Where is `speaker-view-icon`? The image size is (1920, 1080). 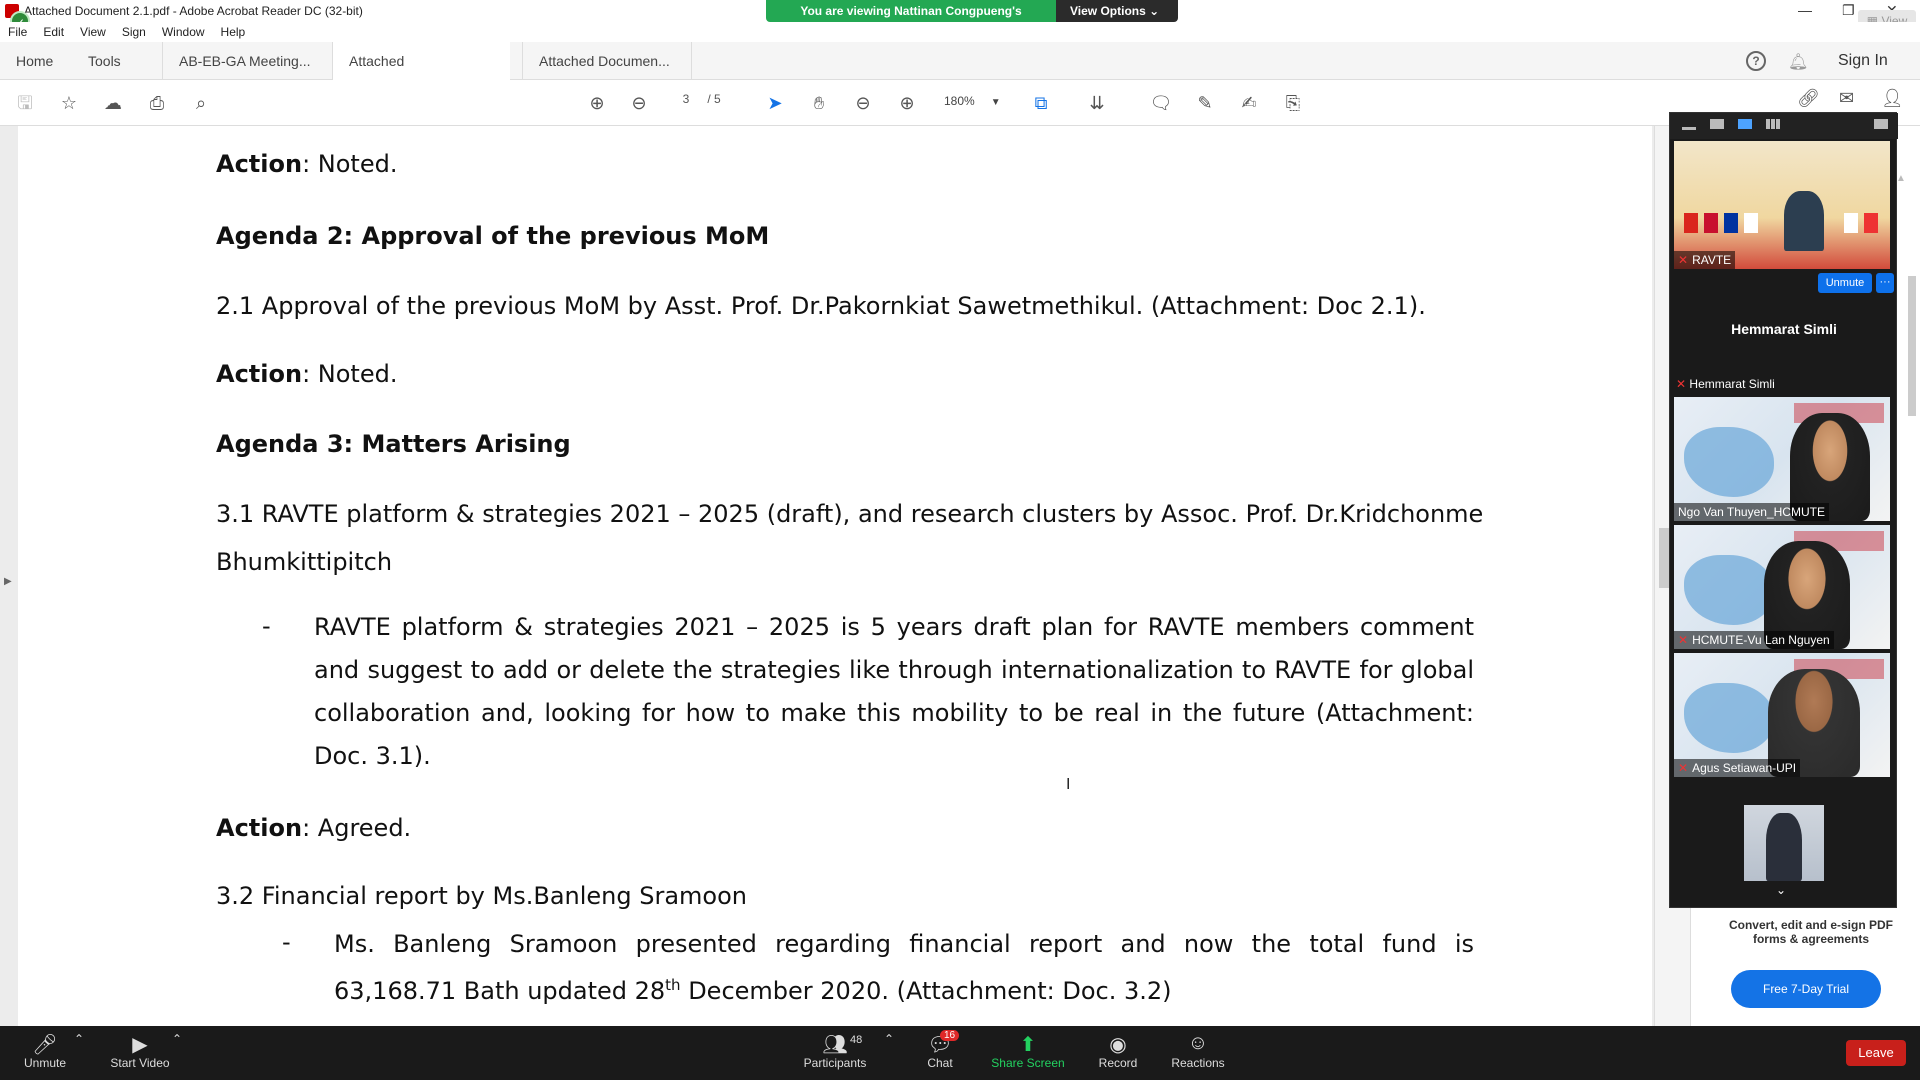
speaker-view-icon is located at coordinates (1745, 124).